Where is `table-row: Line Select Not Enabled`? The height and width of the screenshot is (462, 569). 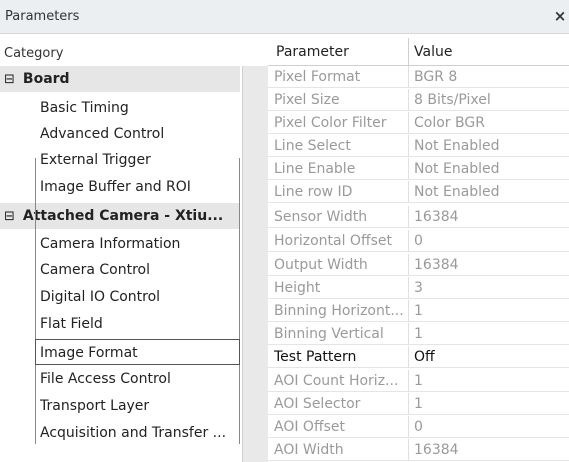 table-row: Line Select Not Enabled is located at coordinates (418, 146).